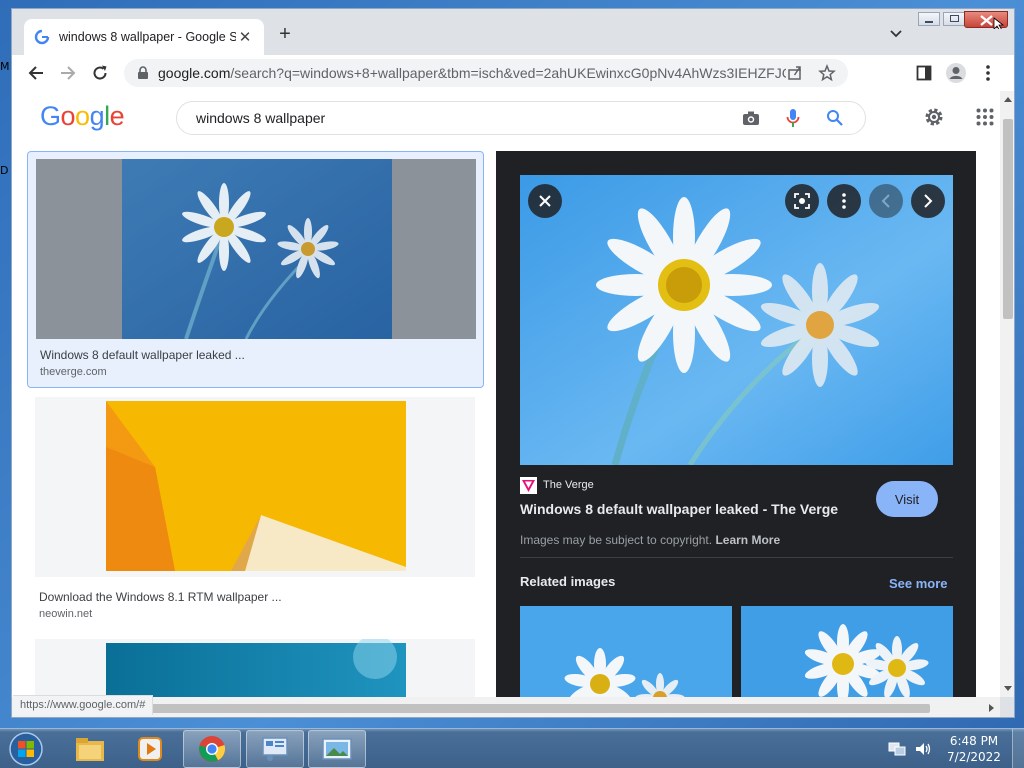  What do you see at coordinates (36, 73) in the screenshot?
I see `back-icon` at bounding box center [36, 73].